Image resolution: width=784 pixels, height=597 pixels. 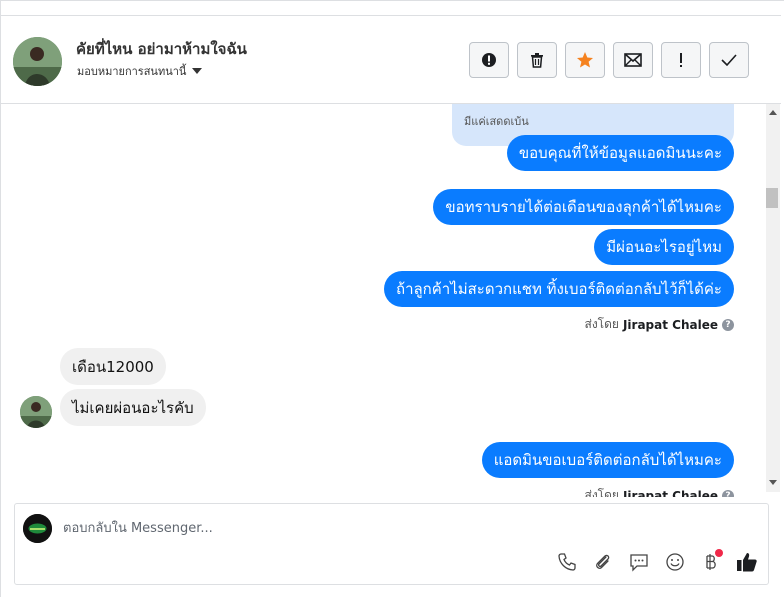 What do you see at coordinates (37, 61) in the screenshot?
I see `contact-avatar` at bounding box center [37, 61].